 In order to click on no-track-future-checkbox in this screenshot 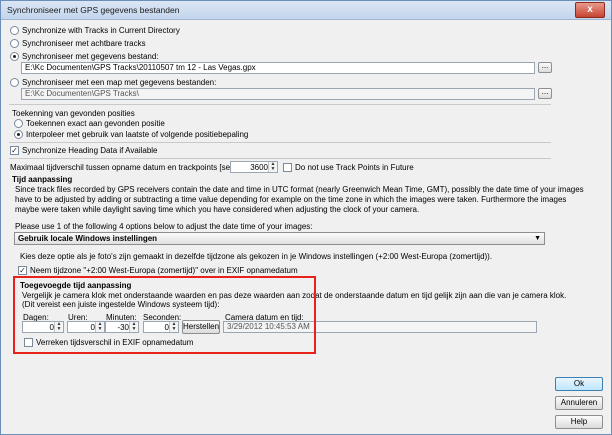, I will do `click(287, 167)`.